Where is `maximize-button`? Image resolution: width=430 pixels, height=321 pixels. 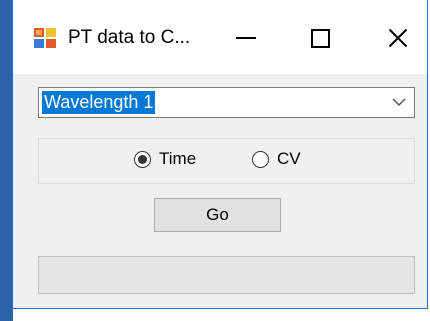 maximize-button is located at coordinates (320, 38).